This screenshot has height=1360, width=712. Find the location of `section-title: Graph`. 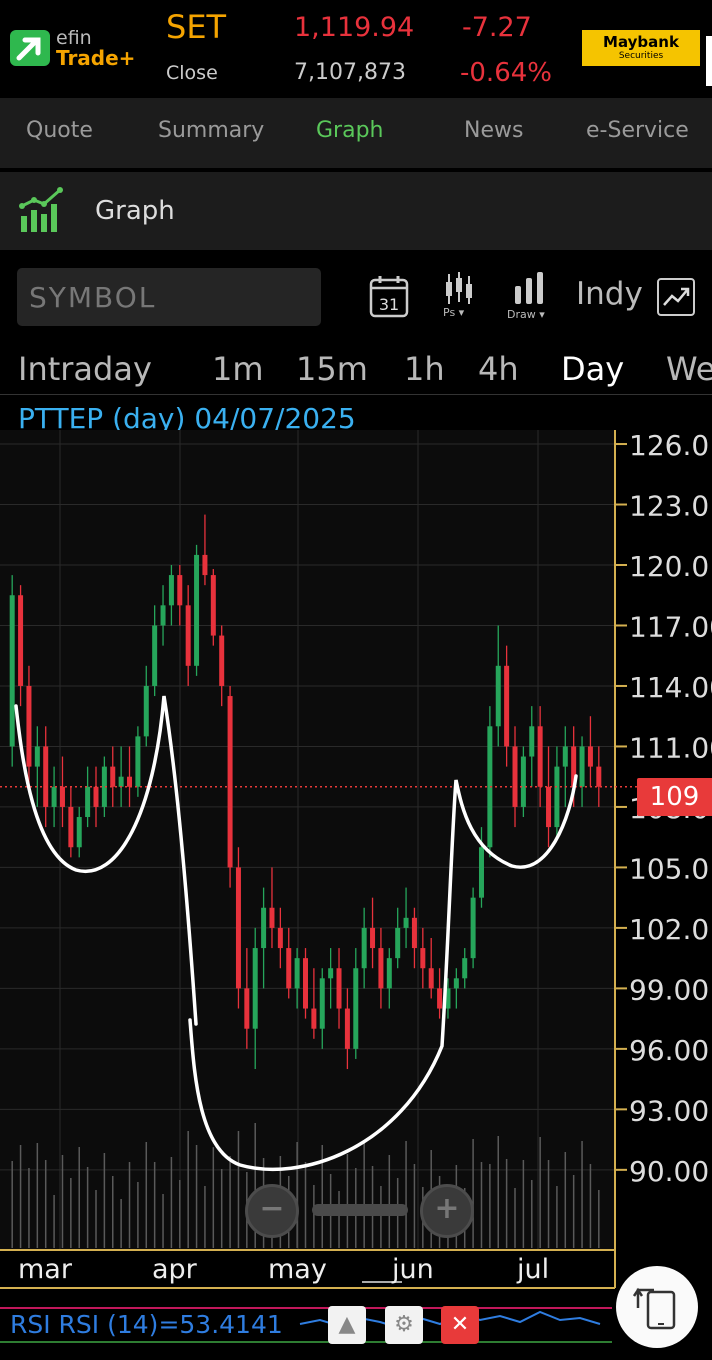

section-title: Graph is located at coordinates (135, 211).